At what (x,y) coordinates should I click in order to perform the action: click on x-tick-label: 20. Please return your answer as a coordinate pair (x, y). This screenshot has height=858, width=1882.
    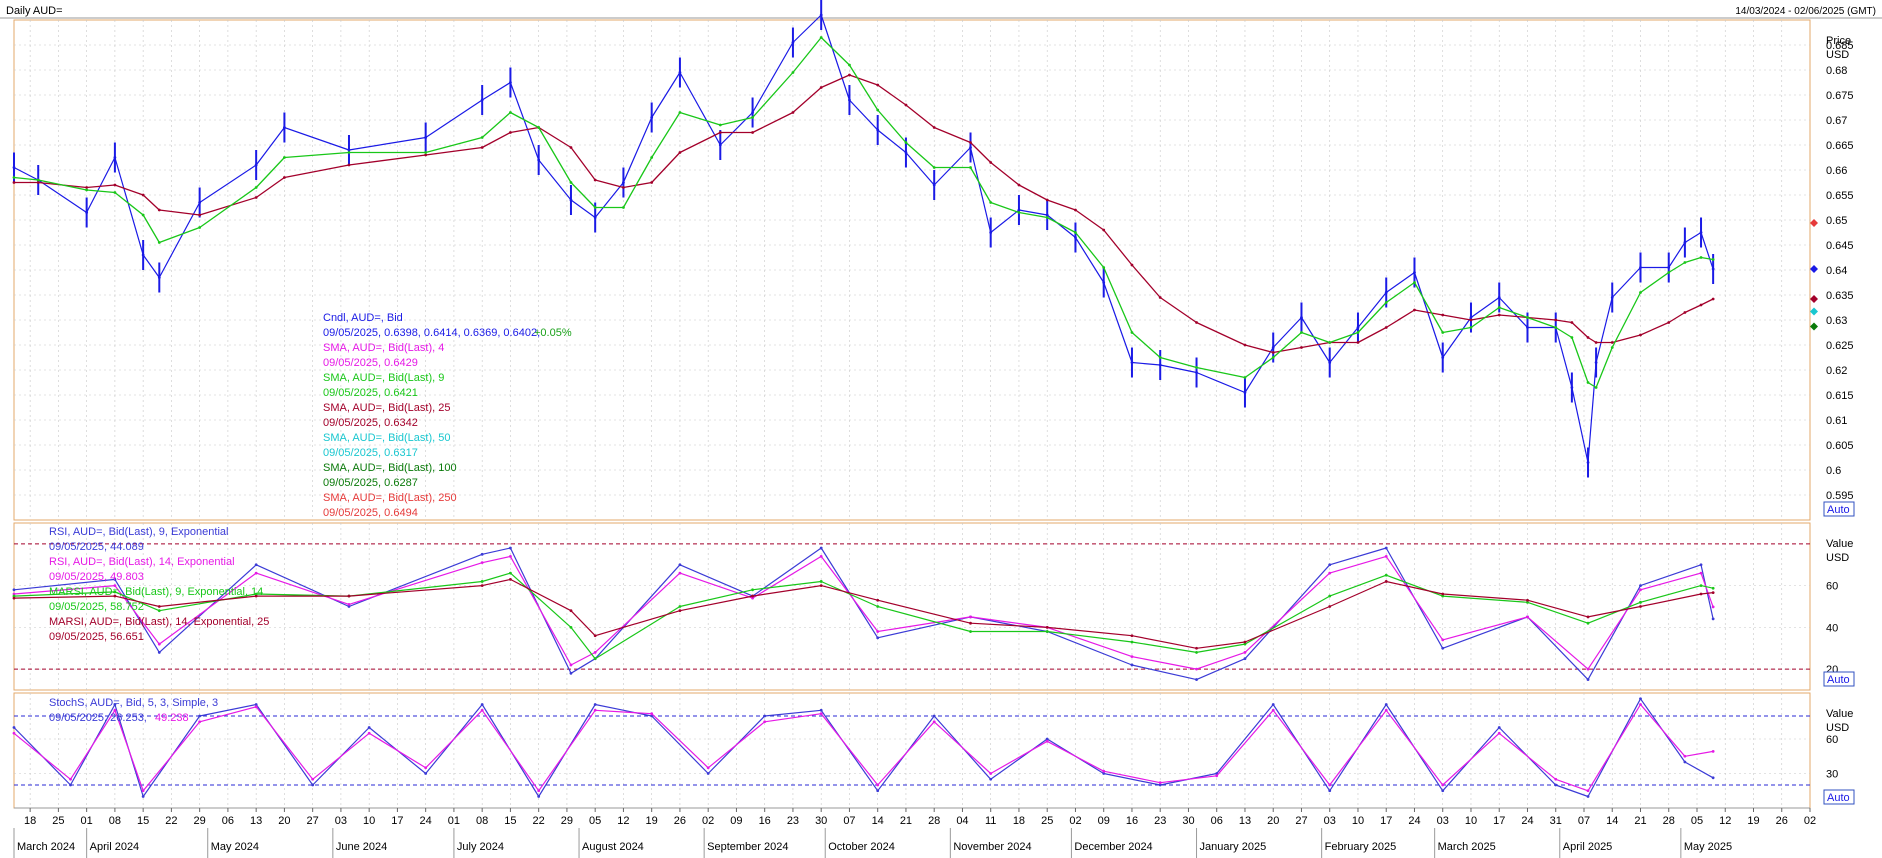
    Looking at the image, I should click on (284, 821).